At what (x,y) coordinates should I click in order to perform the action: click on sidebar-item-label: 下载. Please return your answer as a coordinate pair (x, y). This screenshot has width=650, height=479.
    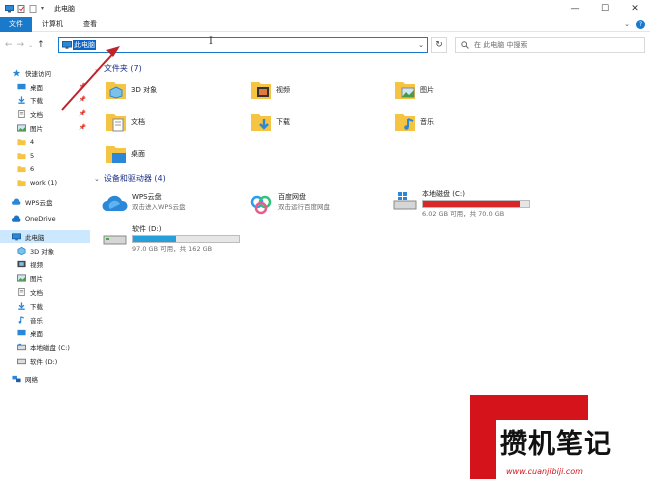
    Looking at the image, I should click on (36, 306).